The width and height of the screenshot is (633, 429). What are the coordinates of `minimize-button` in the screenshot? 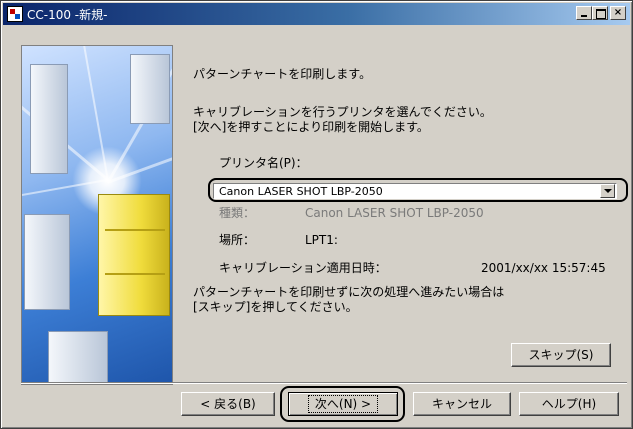 It's located at (584, 13).